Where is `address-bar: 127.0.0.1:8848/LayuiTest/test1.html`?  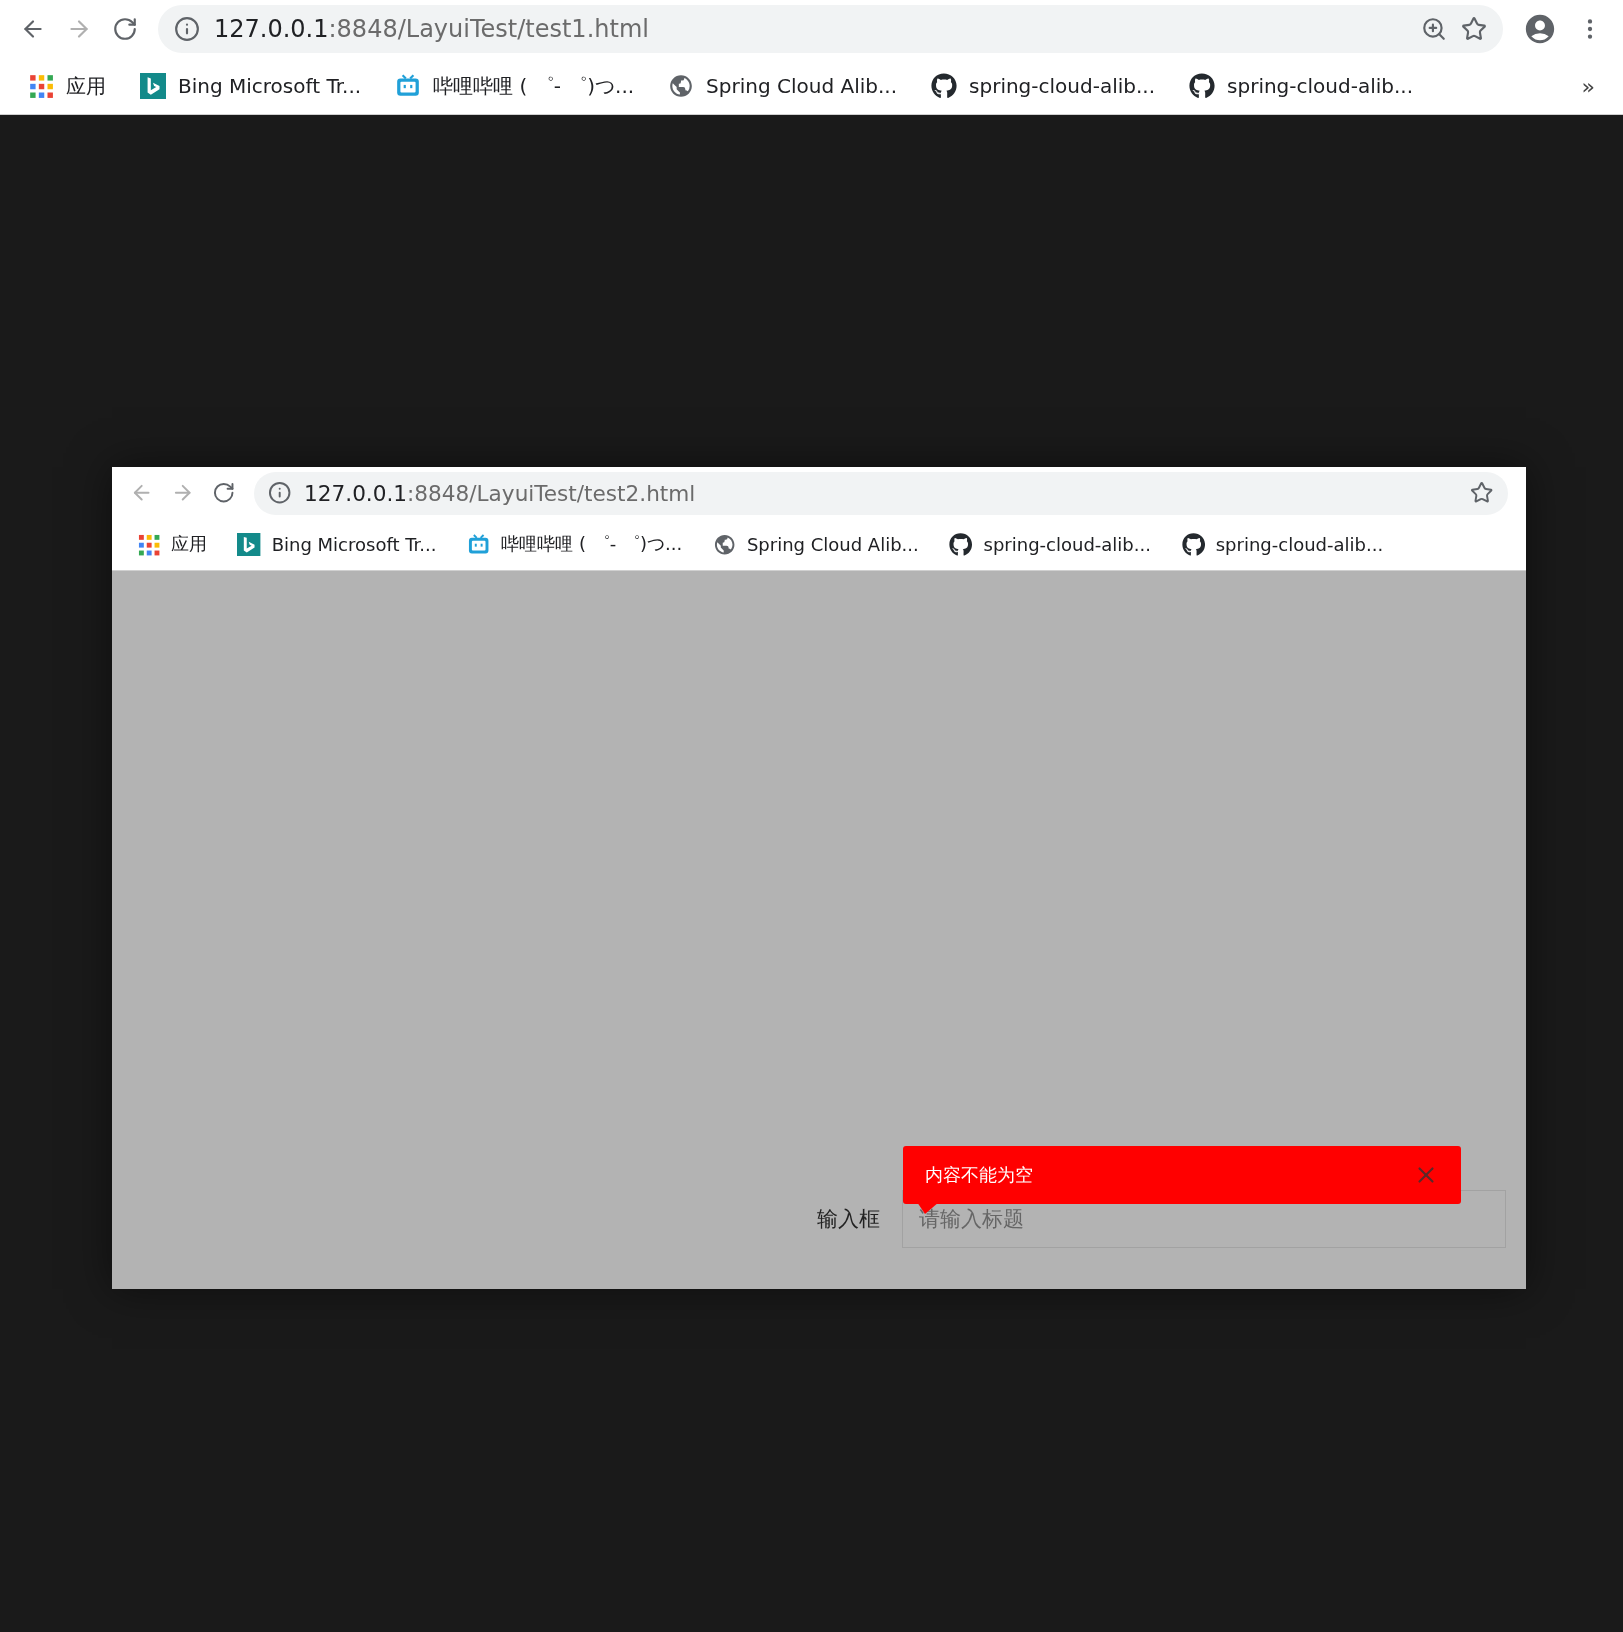
address-bar: 127.0.0.1:8848/LayuiTest/test1.html is located at coordinates (830, 29).